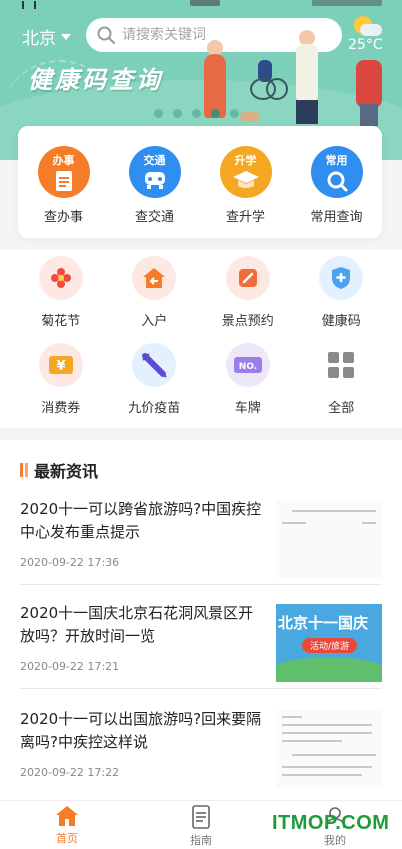  Describe the element at coordinates (66, 36) in the screenshot. I see `chevron-down-icon` at that location.